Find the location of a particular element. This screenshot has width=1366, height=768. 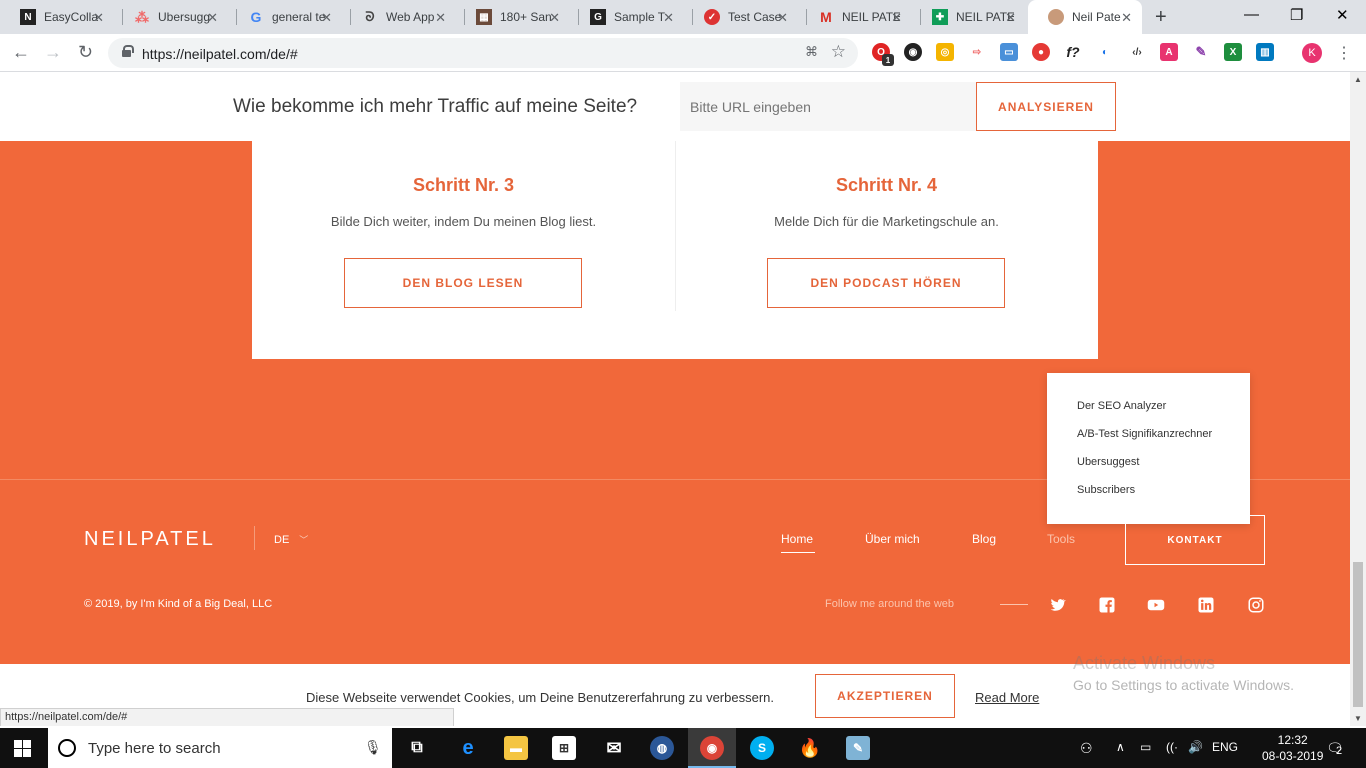

translate-icon: ⌘ is located at coordinates (811, 52).